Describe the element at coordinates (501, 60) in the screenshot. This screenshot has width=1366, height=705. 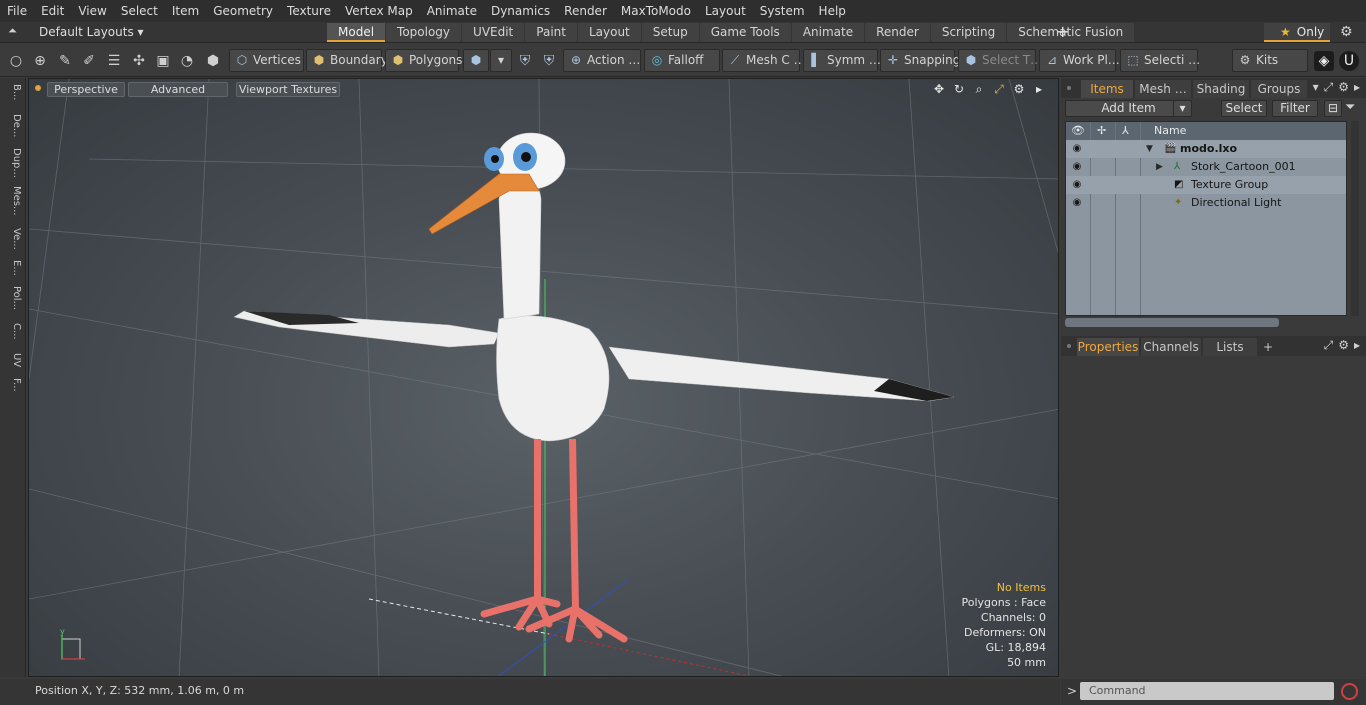
I see `mode-dropdown: ▾` at that location.